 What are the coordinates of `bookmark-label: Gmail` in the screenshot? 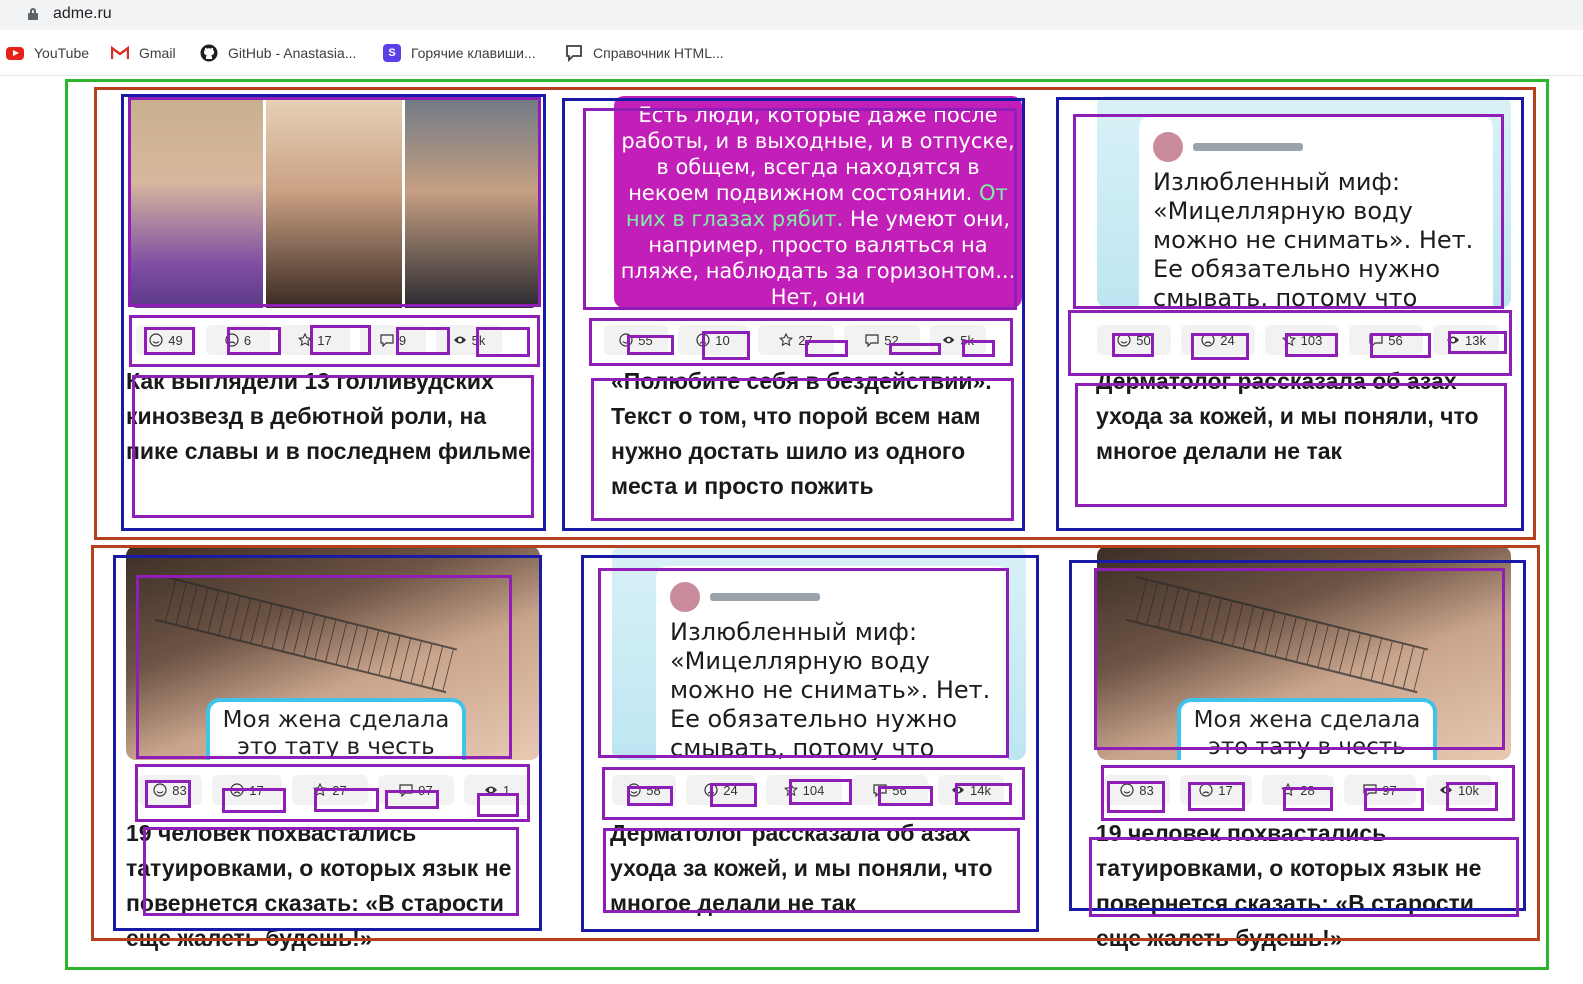 It's located at (157, 53).